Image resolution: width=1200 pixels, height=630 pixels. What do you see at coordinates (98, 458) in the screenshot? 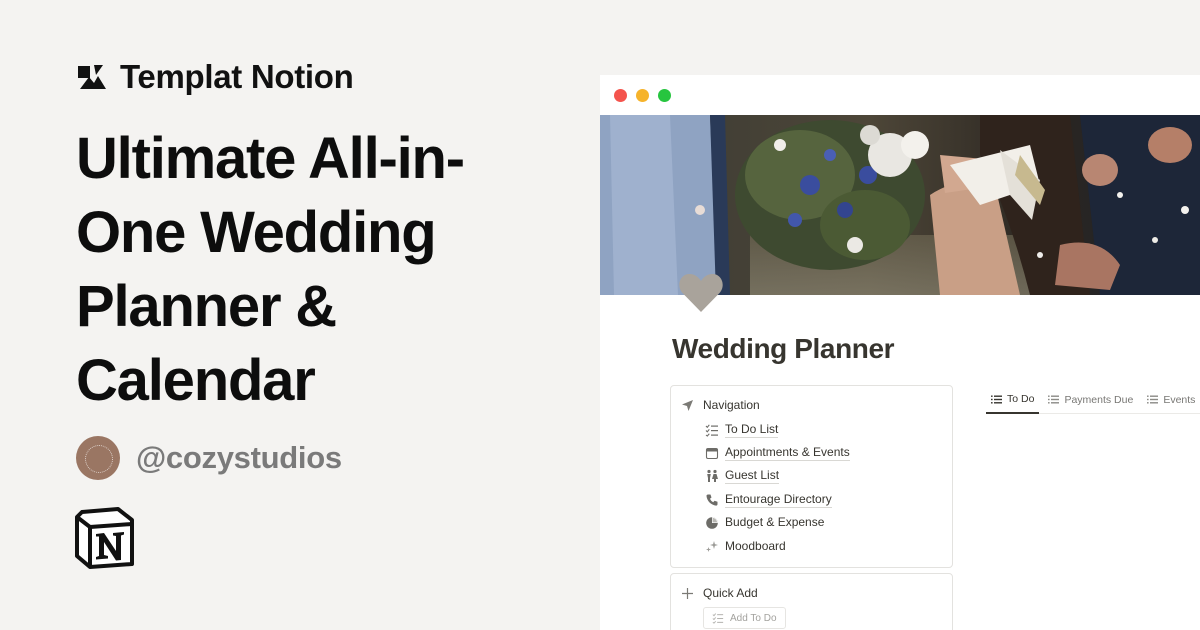
I see `avatar` at bounding box center [98, 458].